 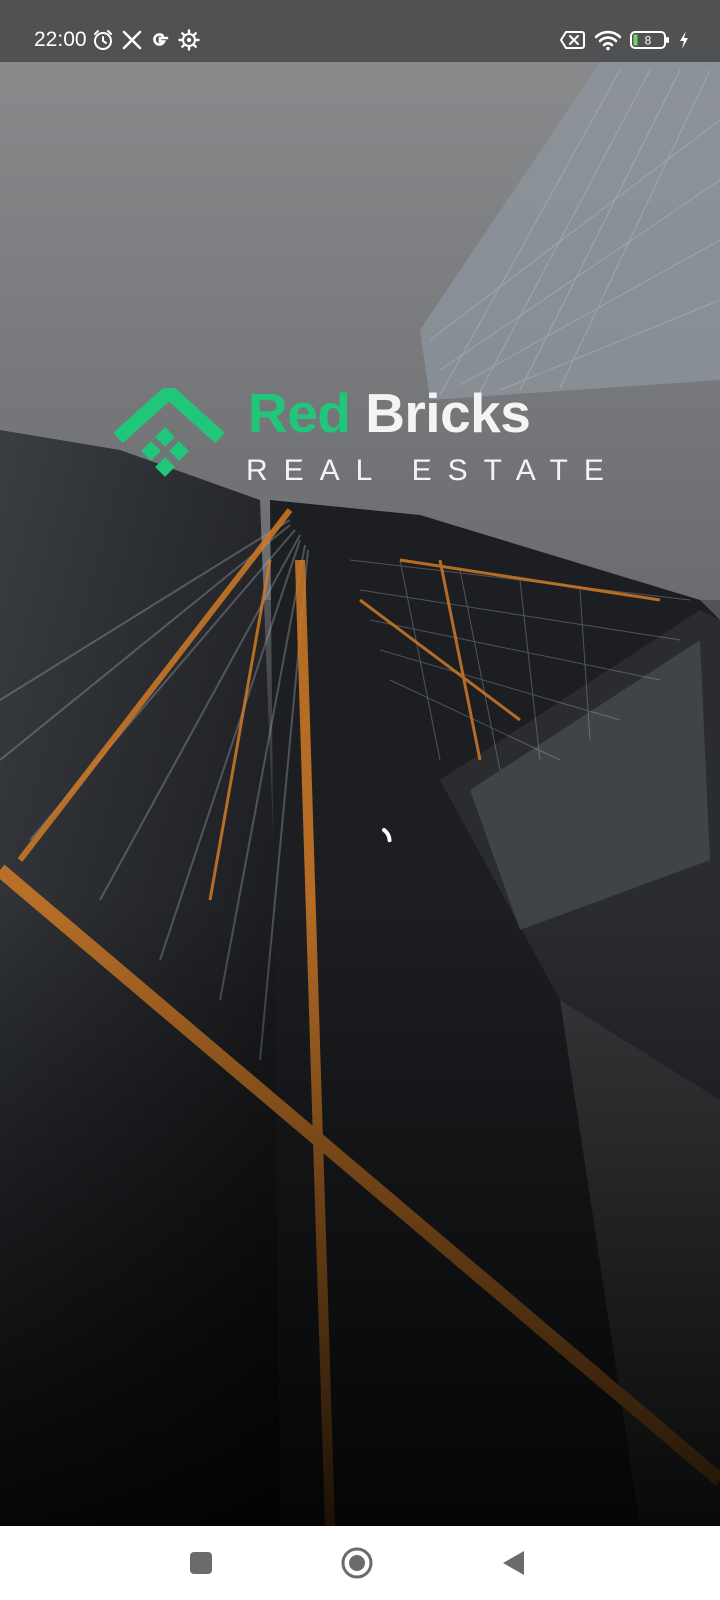 I want to click on brand-name: Red Bricks, so click(x=389, y=413).